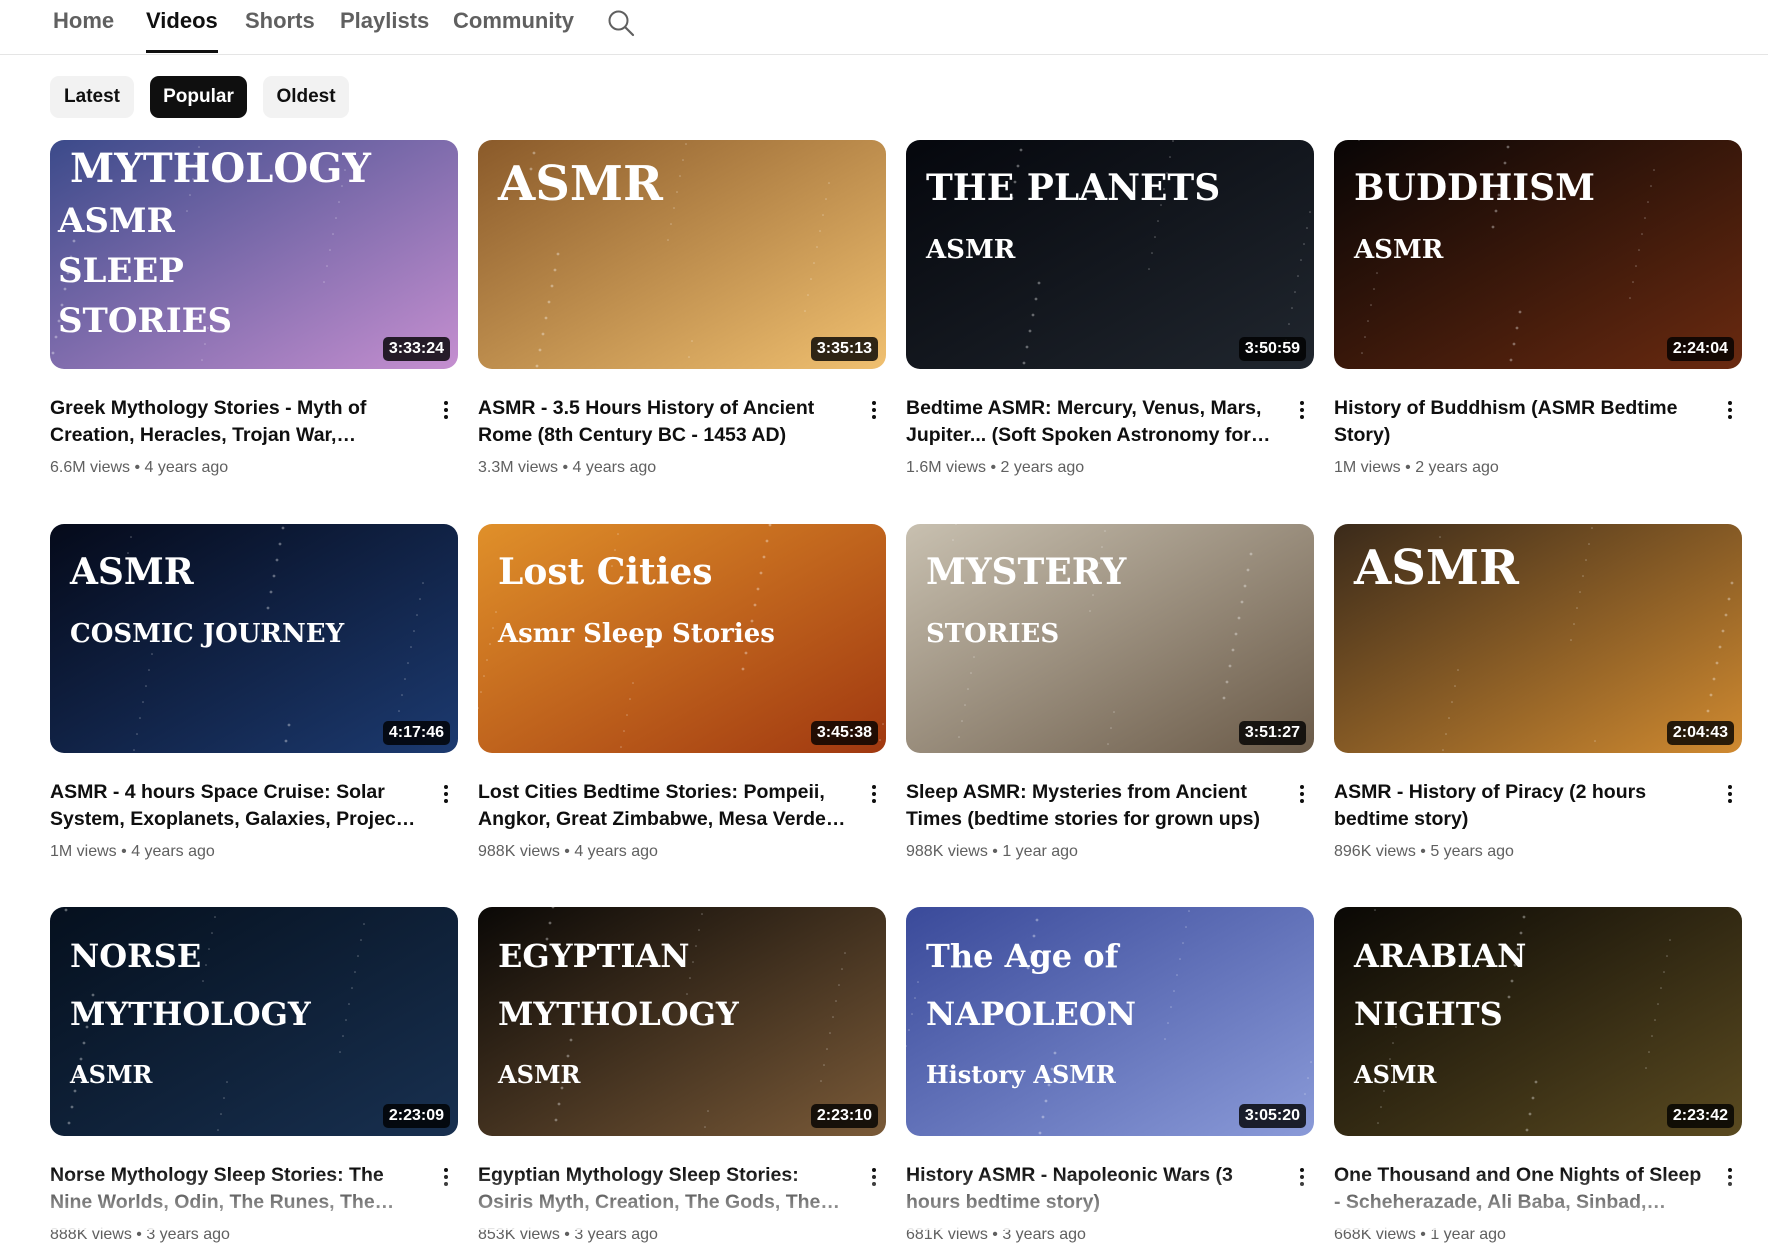  What do you see at coordinates (198, 97) in the screenshot?
I see `chip-popular: Popular` at bounding box center [198, 97].